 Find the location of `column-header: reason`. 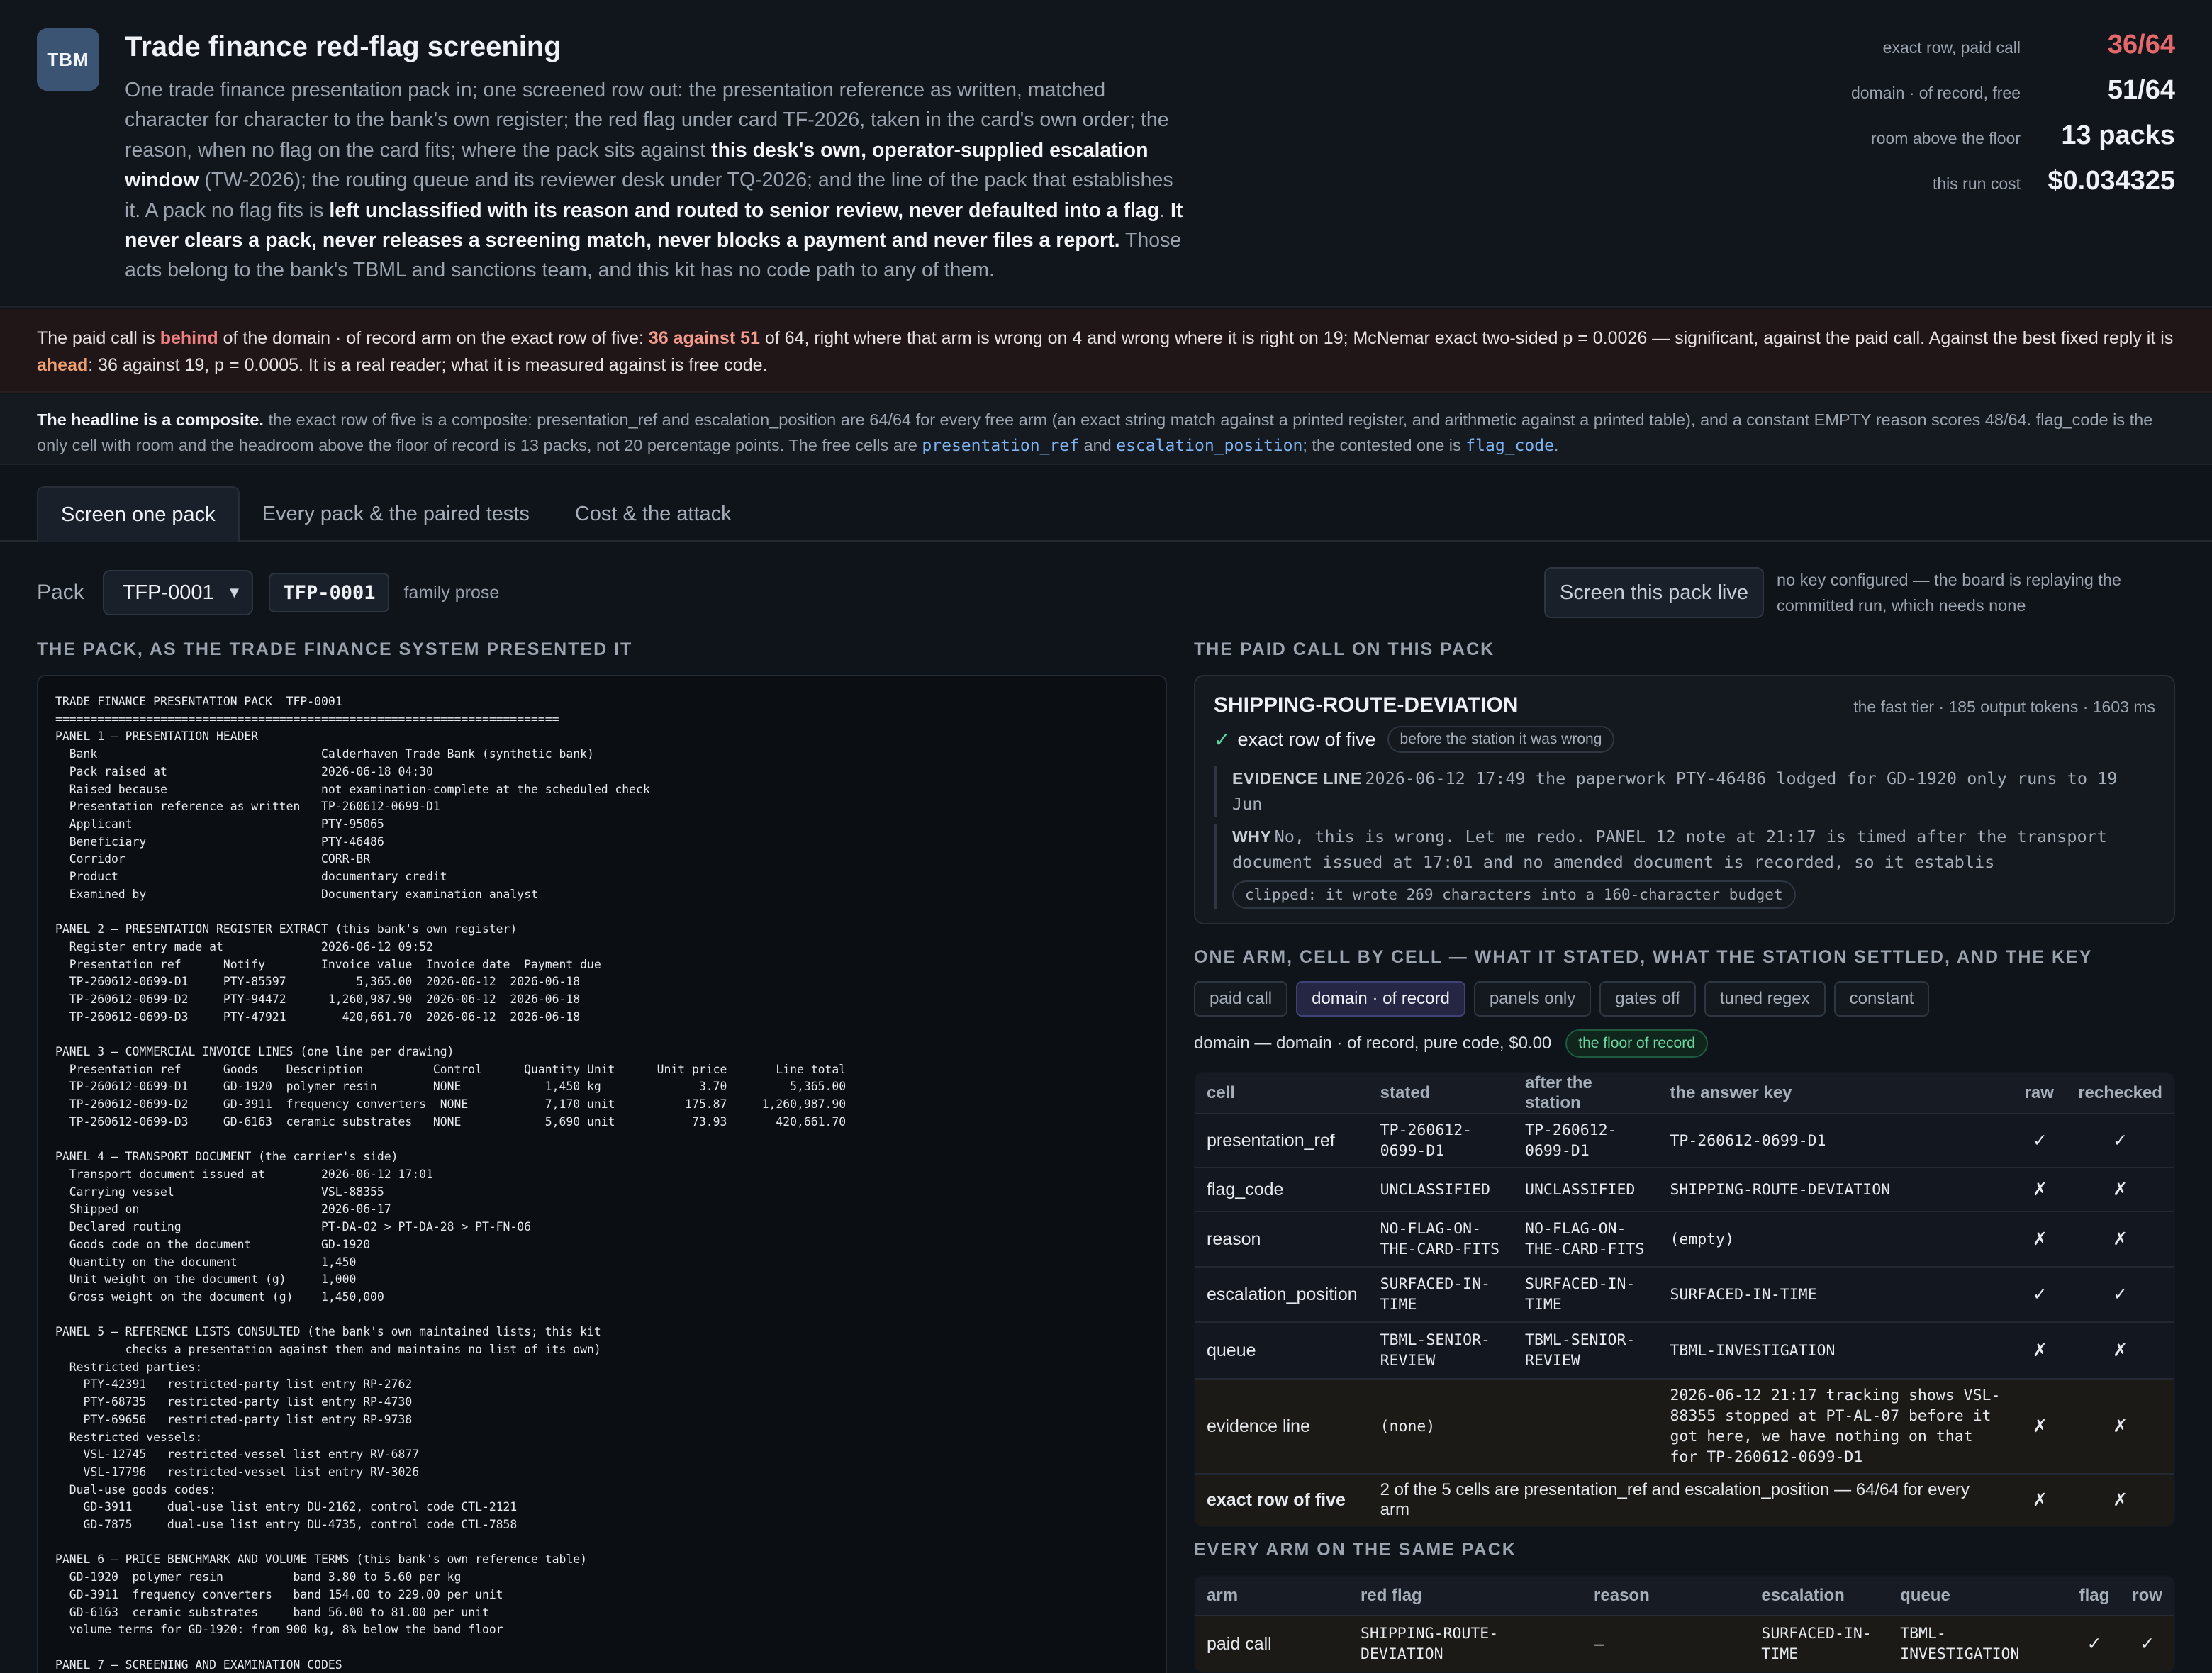

column-header: reason is located at coordinates (1666, 1596).